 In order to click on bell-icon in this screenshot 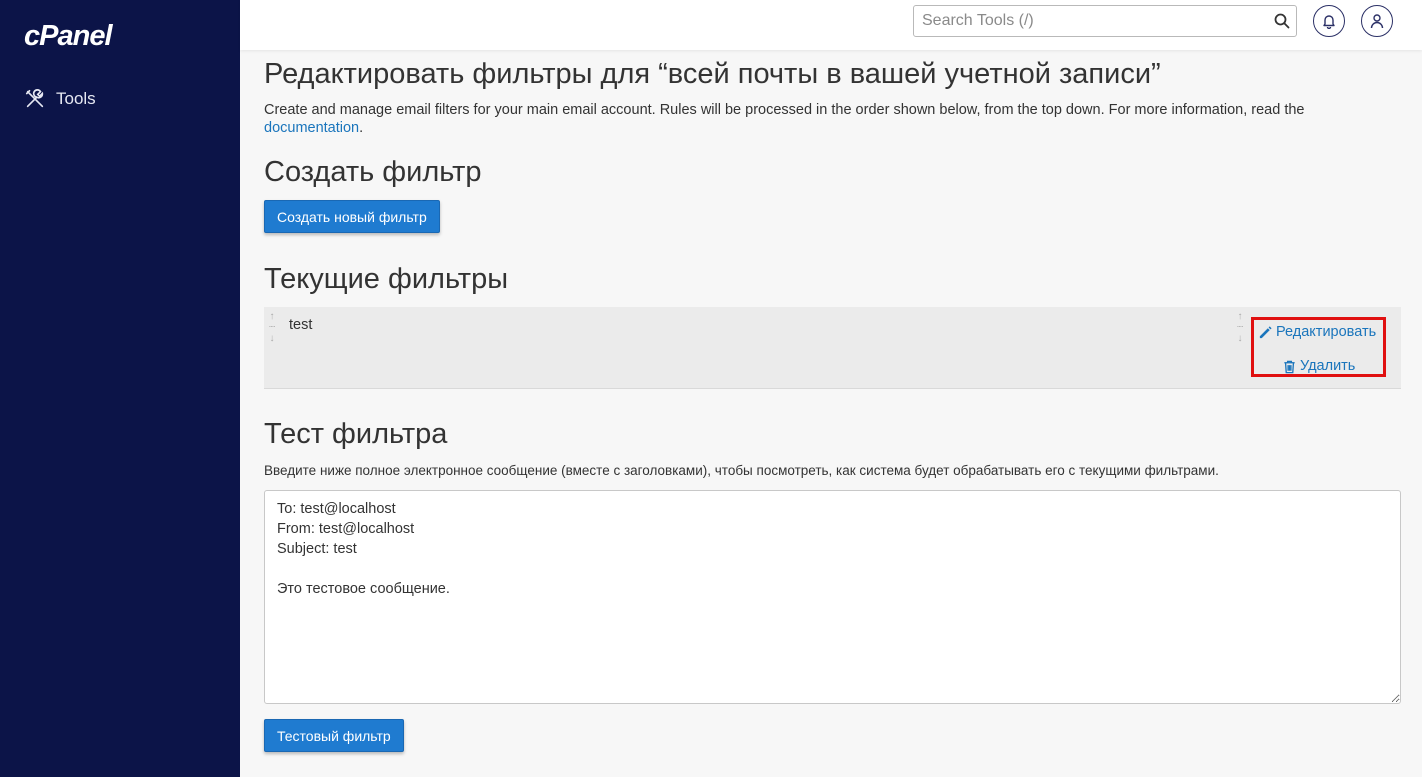, I will do `click(1329, 22)`.